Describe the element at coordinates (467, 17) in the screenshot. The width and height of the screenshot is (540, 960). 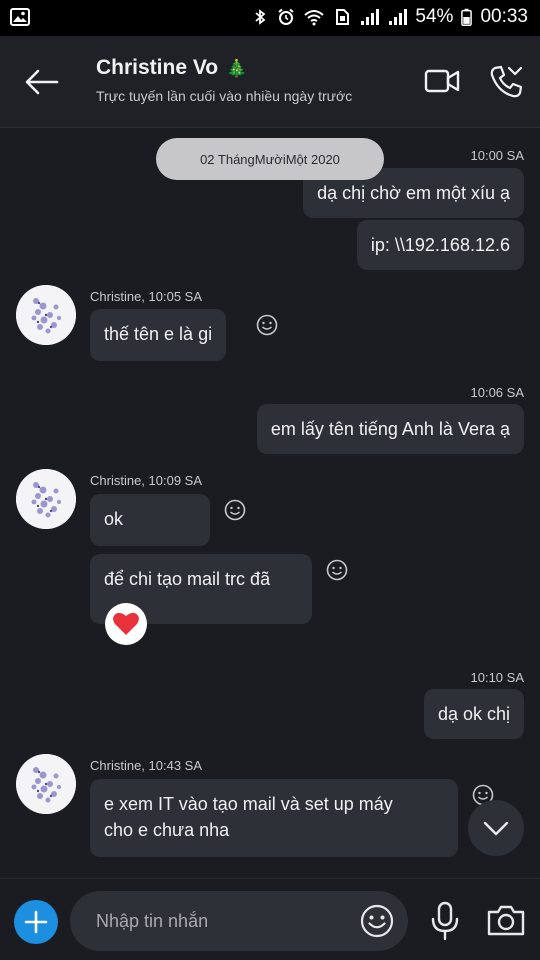
I see `battery-icon` at that location.